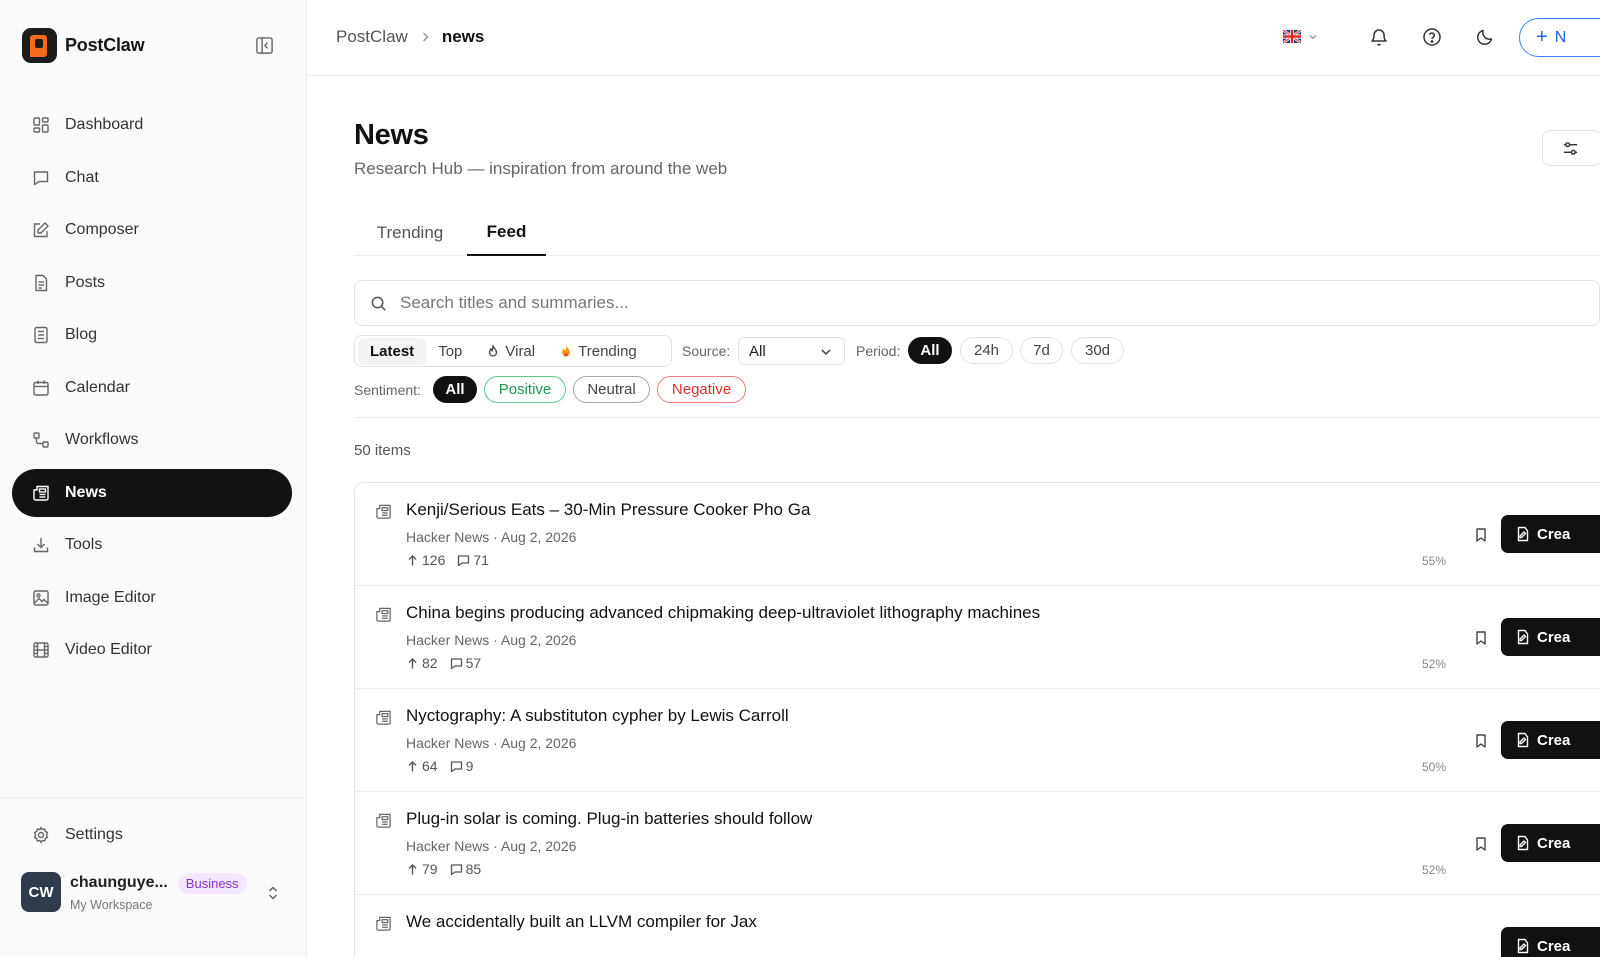 Image resolution: width=1600 pixels, height=957 pixels. Describe the element at coordinates (425, 37) in the screenshot. I see `chevron-right-icon` at that location.